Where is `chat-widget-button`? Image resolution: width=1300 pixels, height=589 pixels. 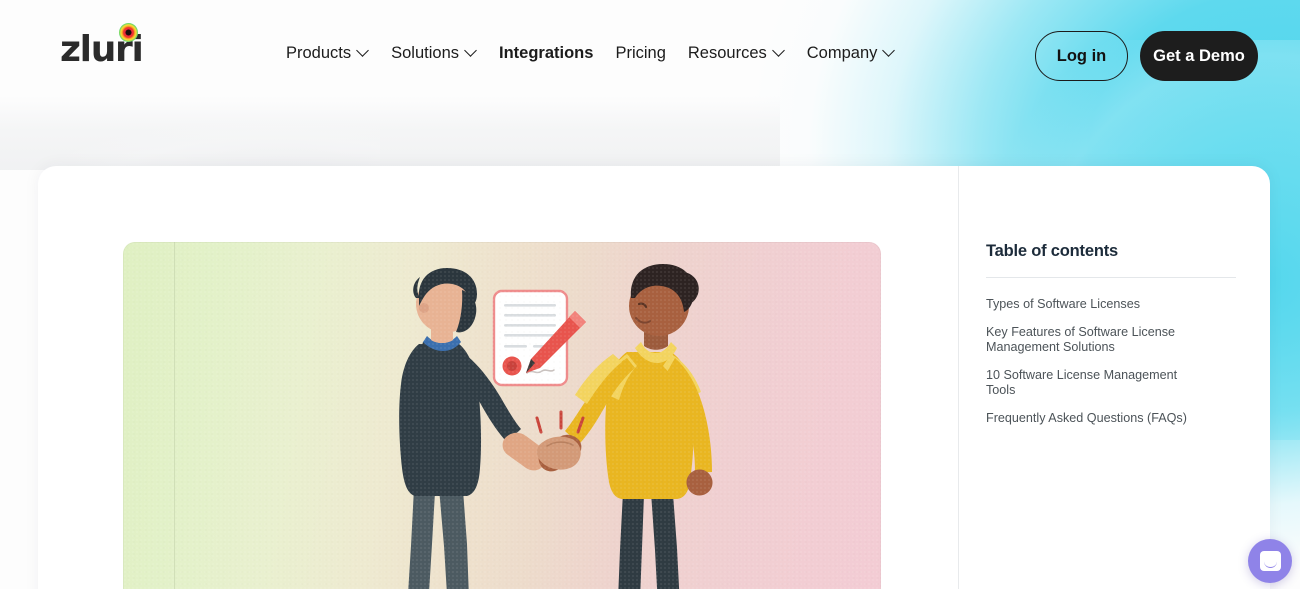 chat-widget-button is located at coordinates (1270, 561).